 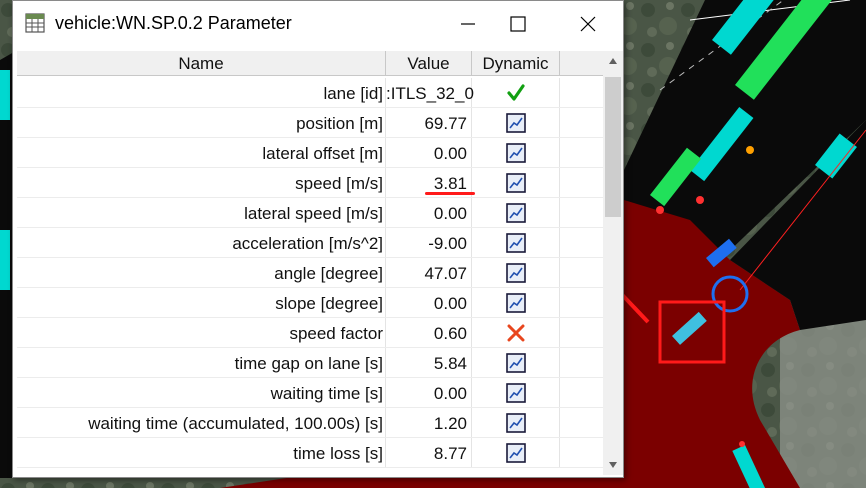 I want to click on table-row: angle [degree] 47.07, so click(x=311, y=273).